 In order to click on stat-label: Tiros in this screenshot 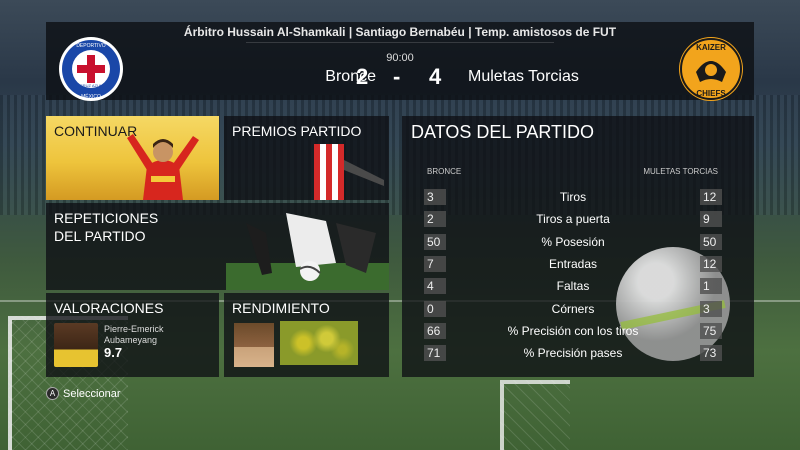, I will do `click(573, 197)`.